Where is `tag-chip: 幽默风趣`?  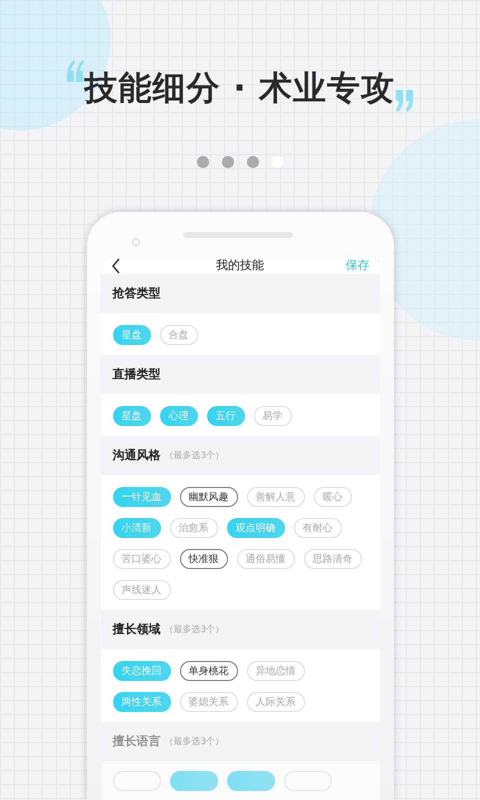 tag-chip: 幽默风趣 is located at coordinates (209, 497).